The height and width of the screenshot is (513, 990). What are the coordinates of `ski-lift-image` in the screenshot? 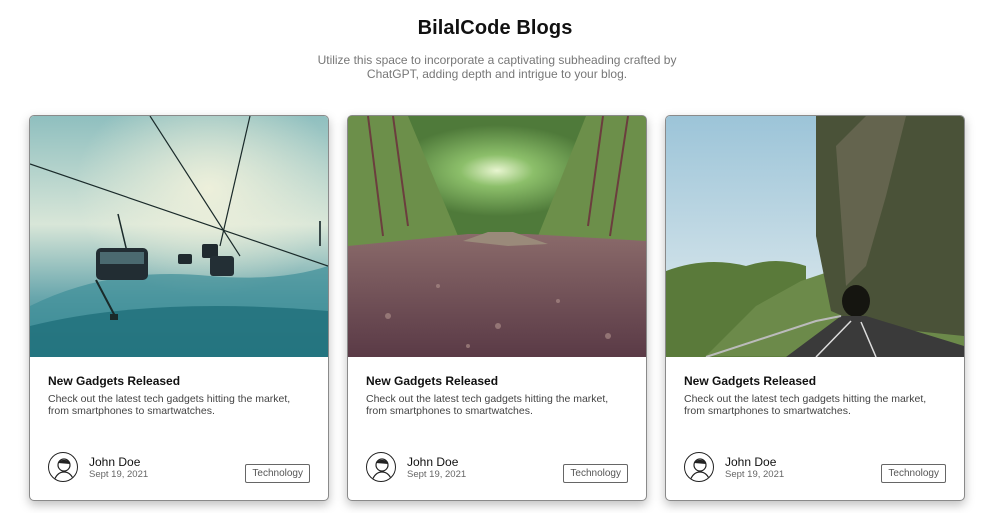 It's located at (179, 236).